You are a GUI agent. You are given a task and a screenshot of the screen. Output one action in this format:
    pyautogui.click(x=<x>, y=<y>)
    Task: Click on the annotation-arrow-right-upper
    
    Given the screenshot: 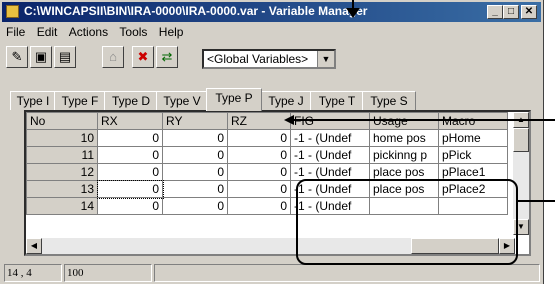 What is the action you would take?
    pyautogui.click(x=419, y=120)
    